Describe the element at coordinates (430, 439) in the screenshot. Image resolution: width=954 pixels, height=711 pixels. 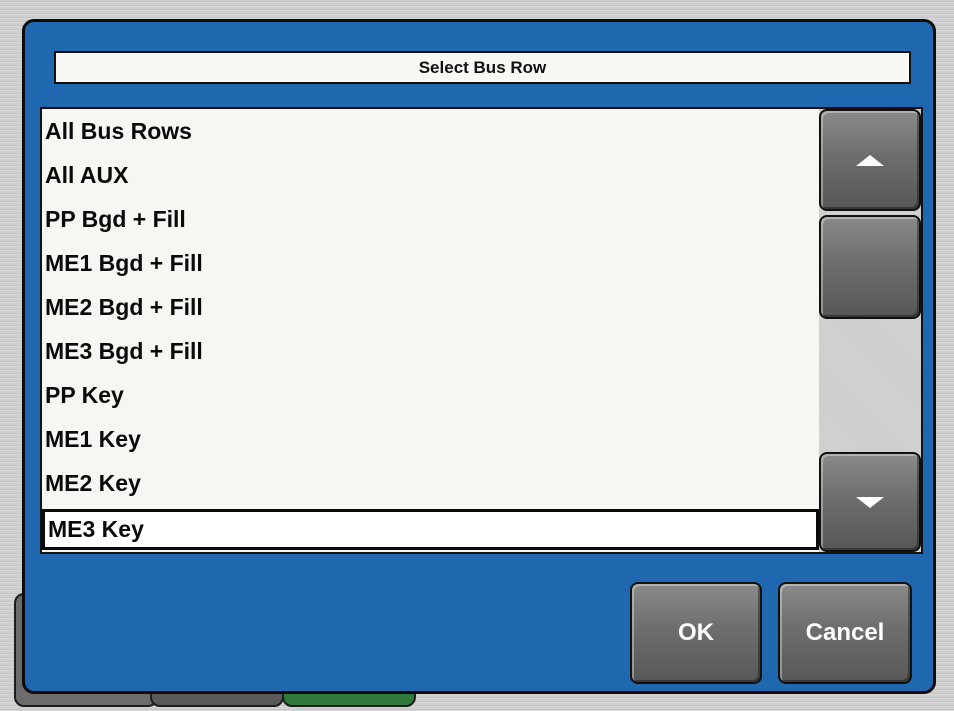
I see `list-item: ME1 Key` at that location.